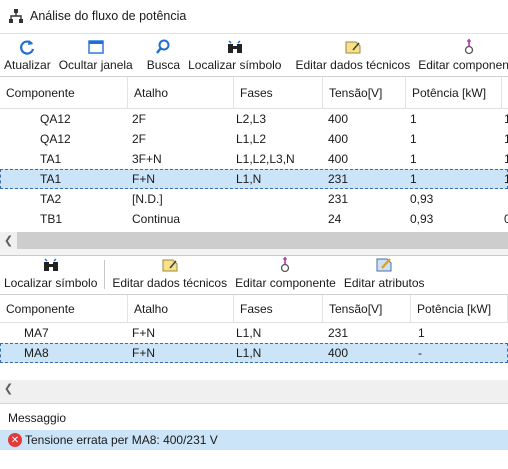  Describe the element at coordinates (254, 219) in the screenshot. I see `table-row: TB1 Continua 24 0,93 0` at that location.